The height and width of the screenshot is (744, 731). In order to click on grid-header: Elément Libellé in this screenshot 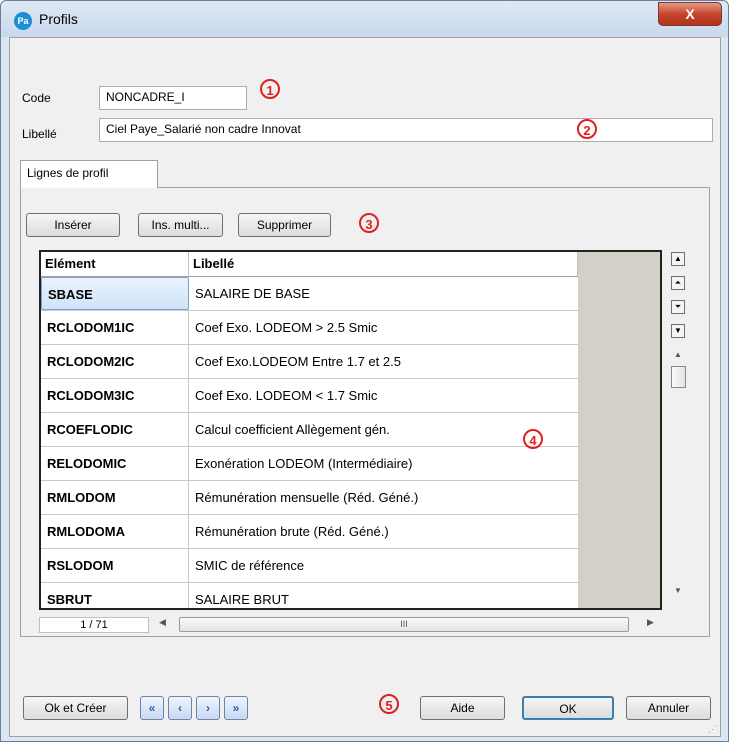, I will do `click(309, 264)`.